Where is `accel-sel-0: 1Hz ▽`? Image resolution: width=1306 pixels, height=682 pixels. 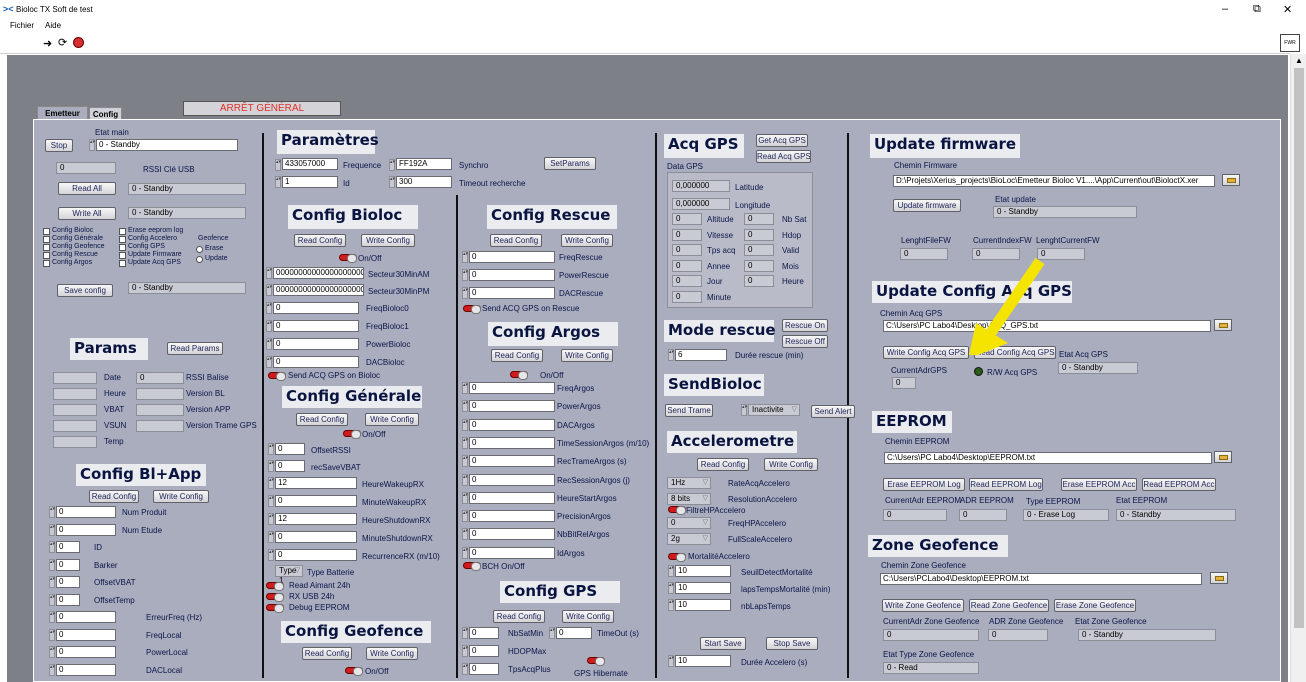 accel-sel-0: 1Hz ▽ is located at coordinates (689, 483).